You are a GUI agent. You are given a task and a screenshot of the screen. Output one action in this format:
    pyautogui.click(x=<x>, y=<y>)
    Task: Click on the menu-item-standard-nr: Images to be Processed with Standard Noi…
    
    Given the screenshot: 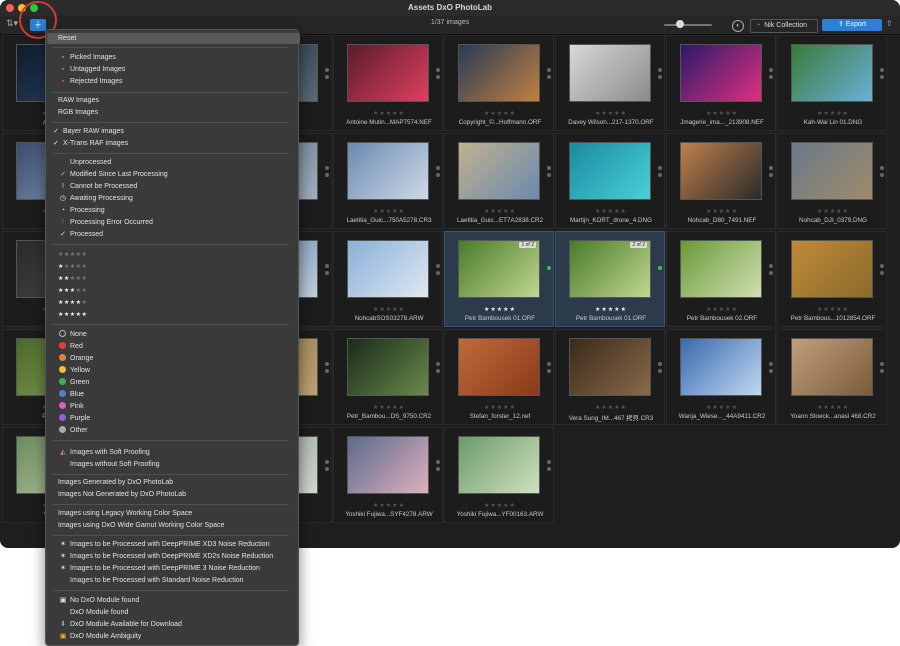 What is the action you would take?
    pyautogui.click(x=151, y=580)
    